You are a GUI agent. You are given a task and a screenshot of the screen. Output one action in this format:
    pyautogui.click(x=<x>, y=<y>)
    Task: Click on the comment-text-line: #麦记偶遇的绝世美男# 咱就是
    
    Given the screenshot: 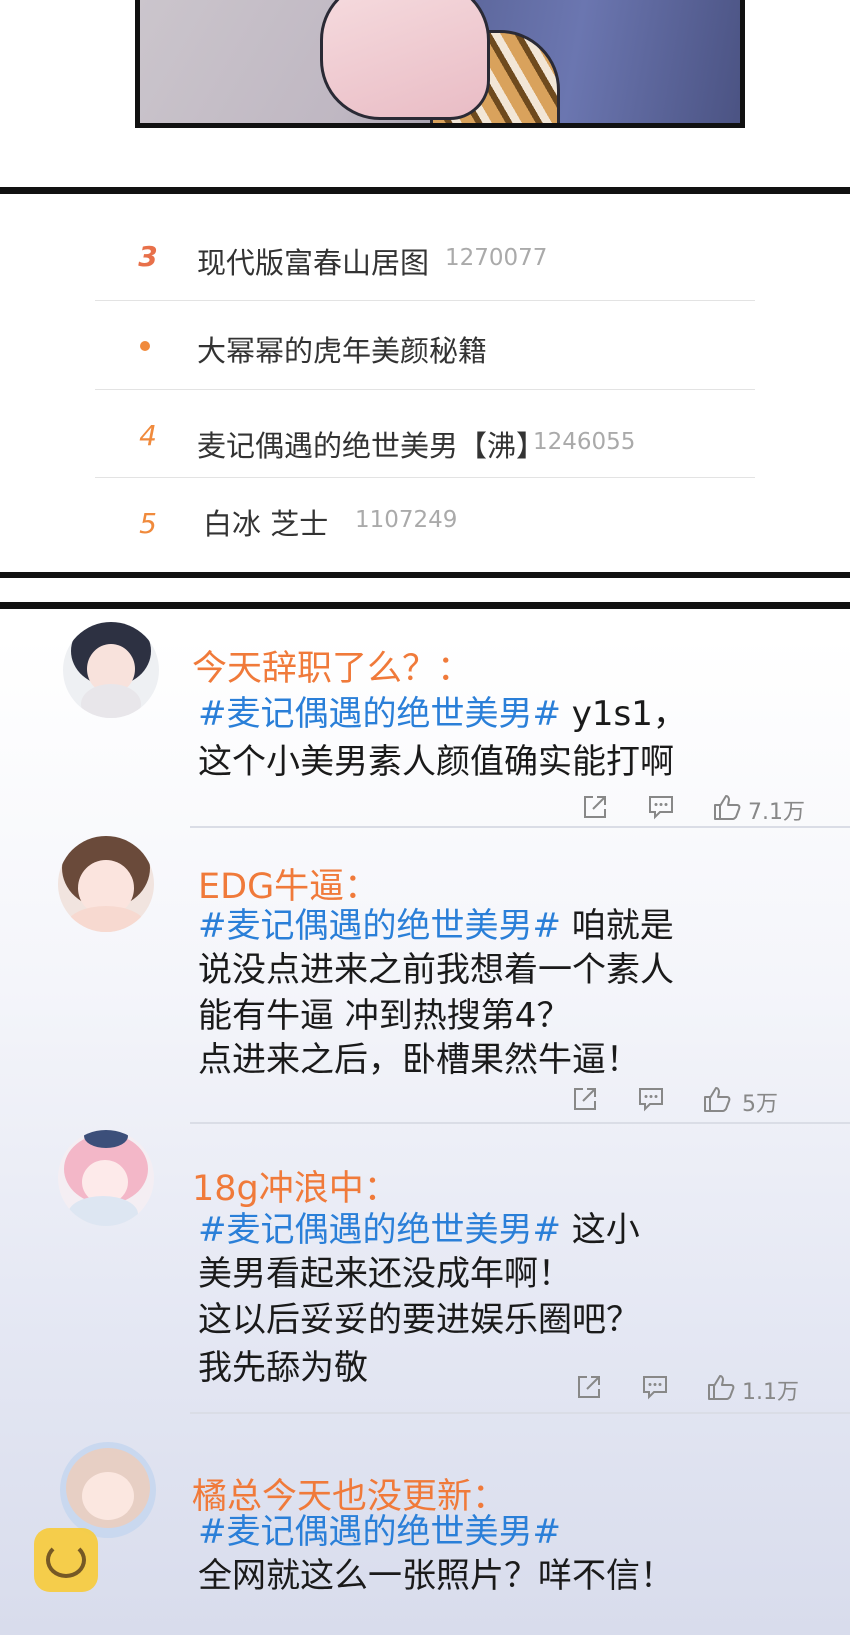 What is the action you would take?
    pyautogui.click(x=436, y=922)
    